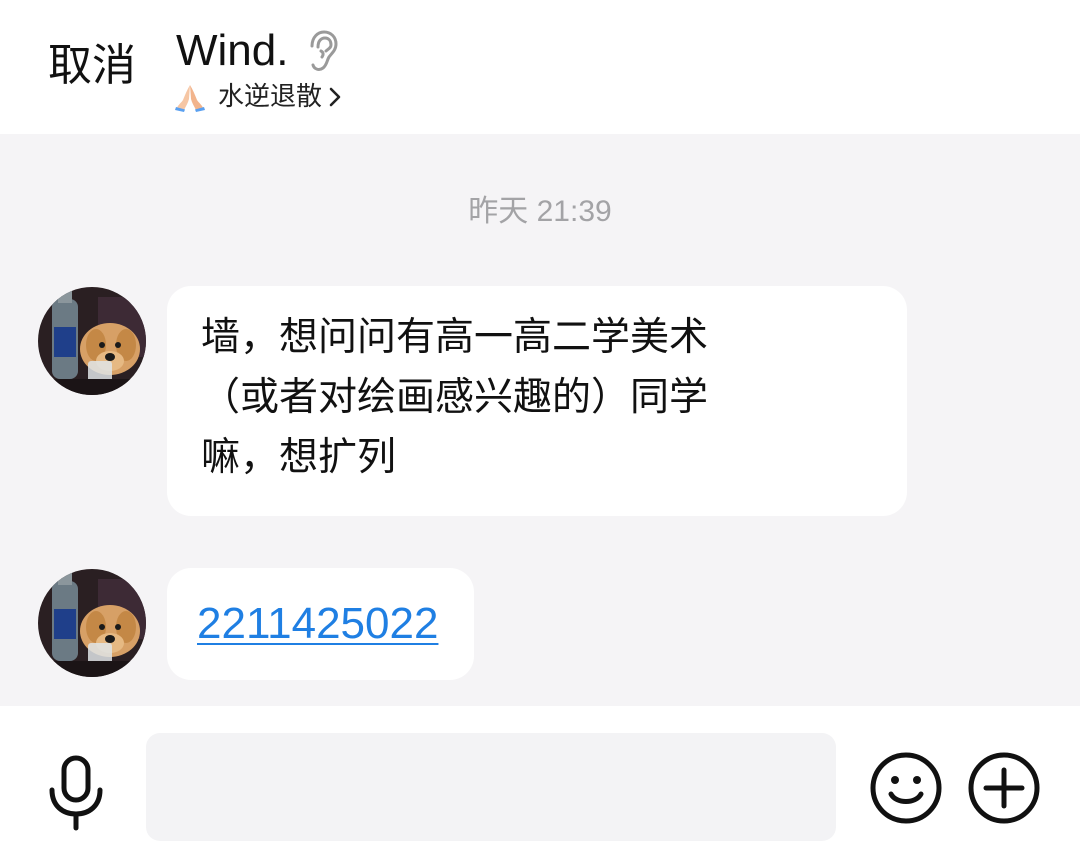 This screenshot has height=868, width=1080. I want to click on plus-icon, so click(1004, 788).